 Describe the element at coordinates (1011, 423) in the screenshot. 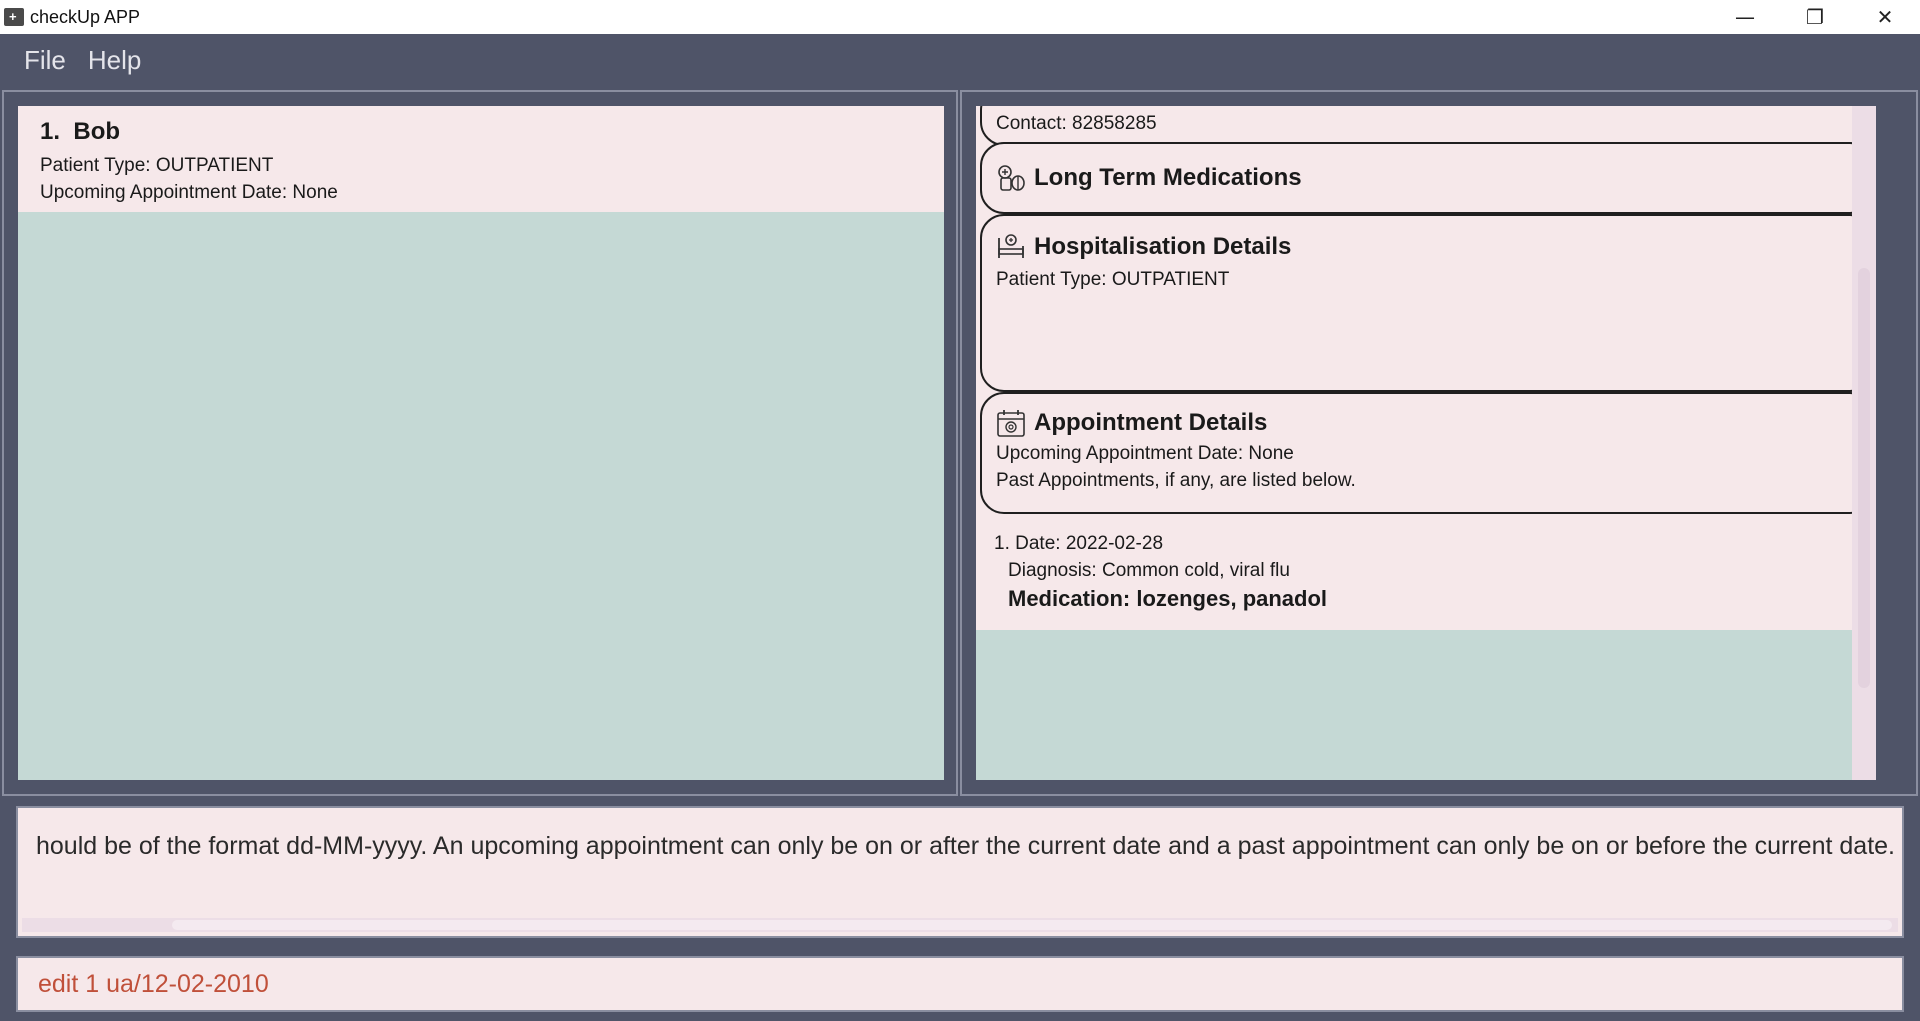

I see `calendar-icon` at that location.